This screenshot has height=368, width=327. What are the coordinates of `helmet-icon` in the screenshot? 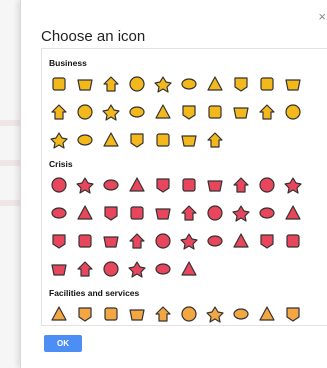 It's located at (215, 241).